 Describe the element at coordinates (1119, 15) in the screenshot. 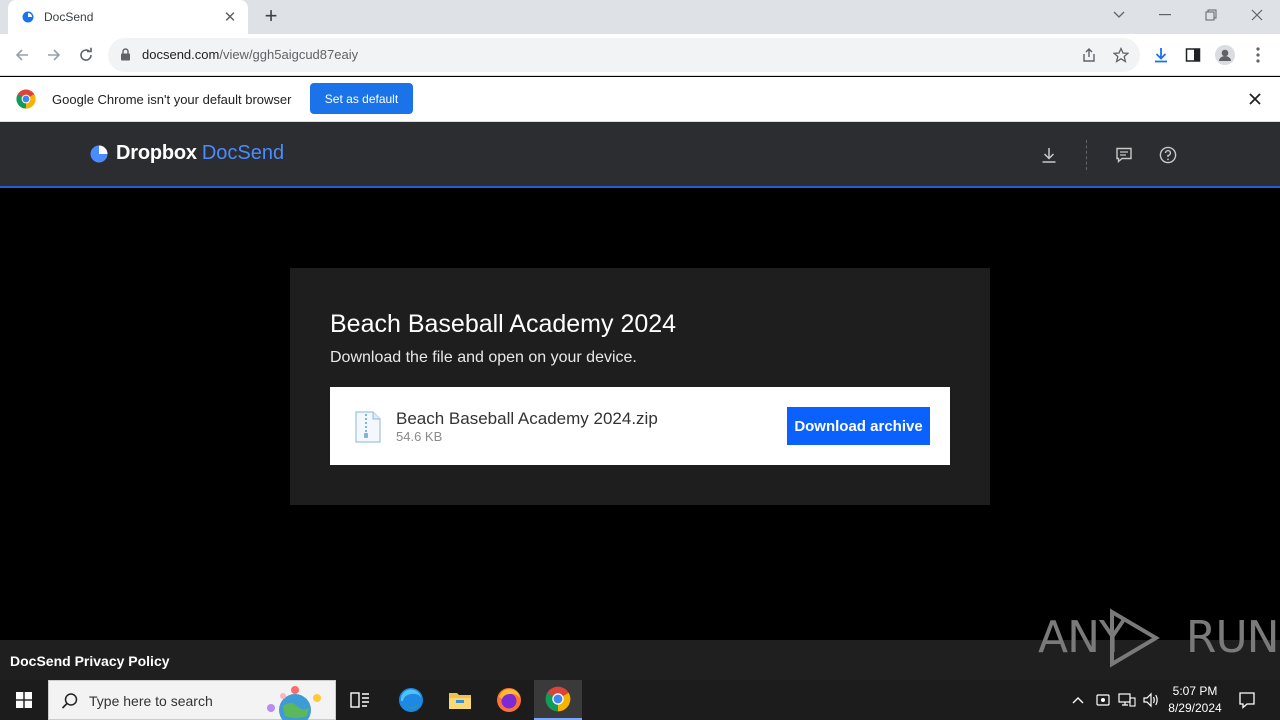

I see `tab-search-chevron-down-icon` at that location.